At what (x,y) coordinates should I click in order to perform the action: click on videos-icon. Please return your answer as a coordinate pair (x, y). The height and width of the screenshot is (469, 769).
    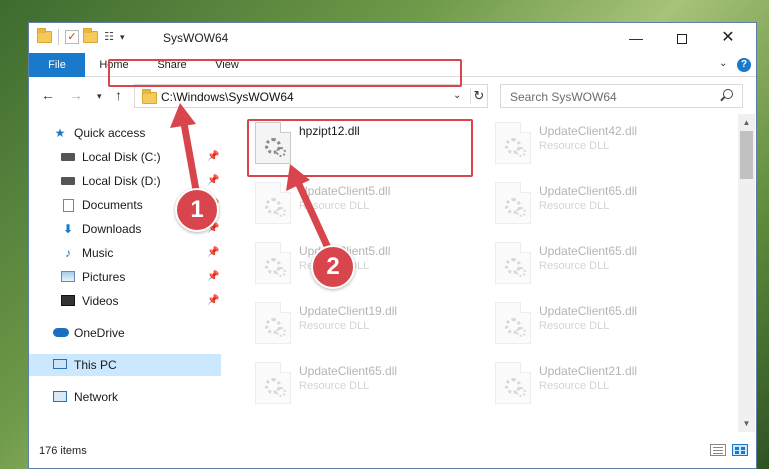
    Looking at the image, I should click on (68, 301).